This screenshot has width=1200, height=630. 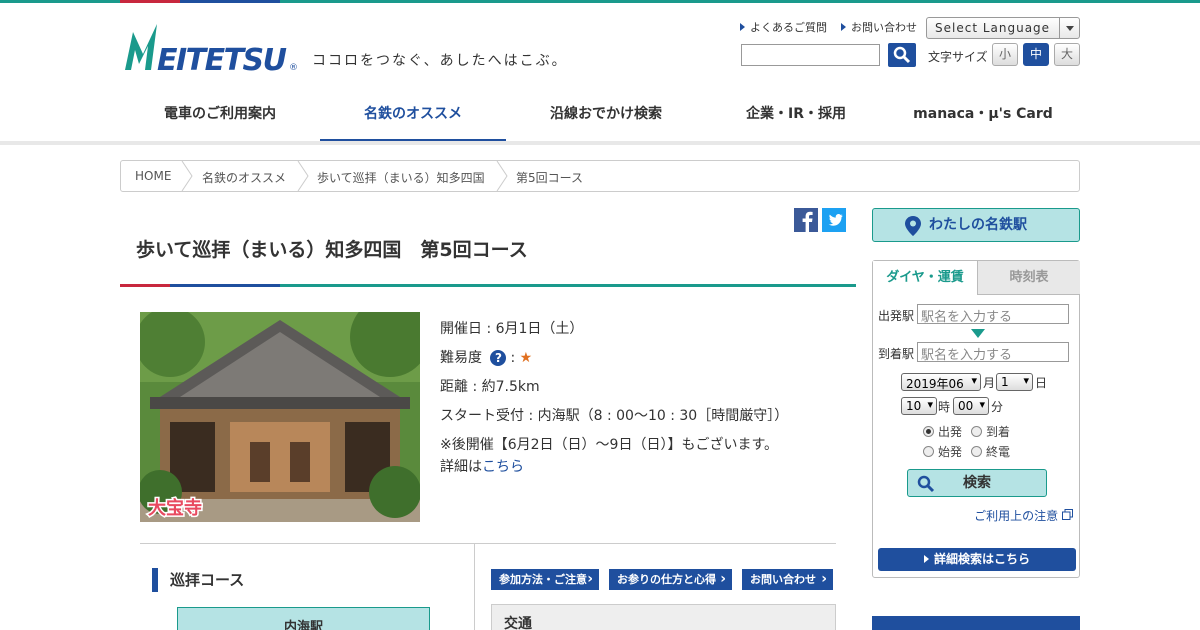 What do you see at coordinates (609, 445) in the screenshot?
I see `event-note: ※後開催【6月2日（日）～9日（日）】もございます。` at bounding box center [609, 445].